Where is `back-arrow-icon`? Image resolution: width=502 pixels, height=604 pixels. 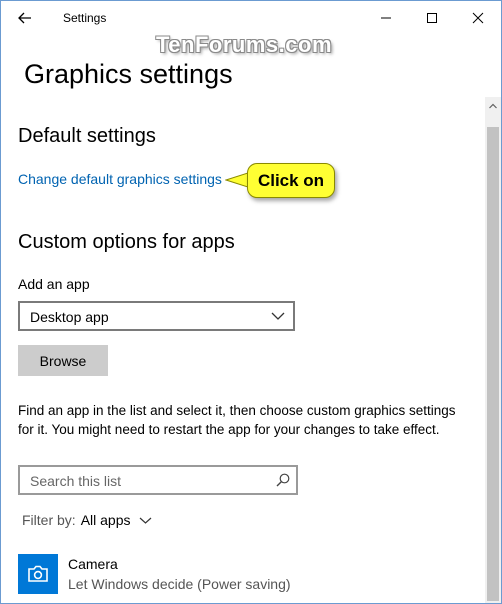 back-arrow-icon is located at coordinates (24, 18).